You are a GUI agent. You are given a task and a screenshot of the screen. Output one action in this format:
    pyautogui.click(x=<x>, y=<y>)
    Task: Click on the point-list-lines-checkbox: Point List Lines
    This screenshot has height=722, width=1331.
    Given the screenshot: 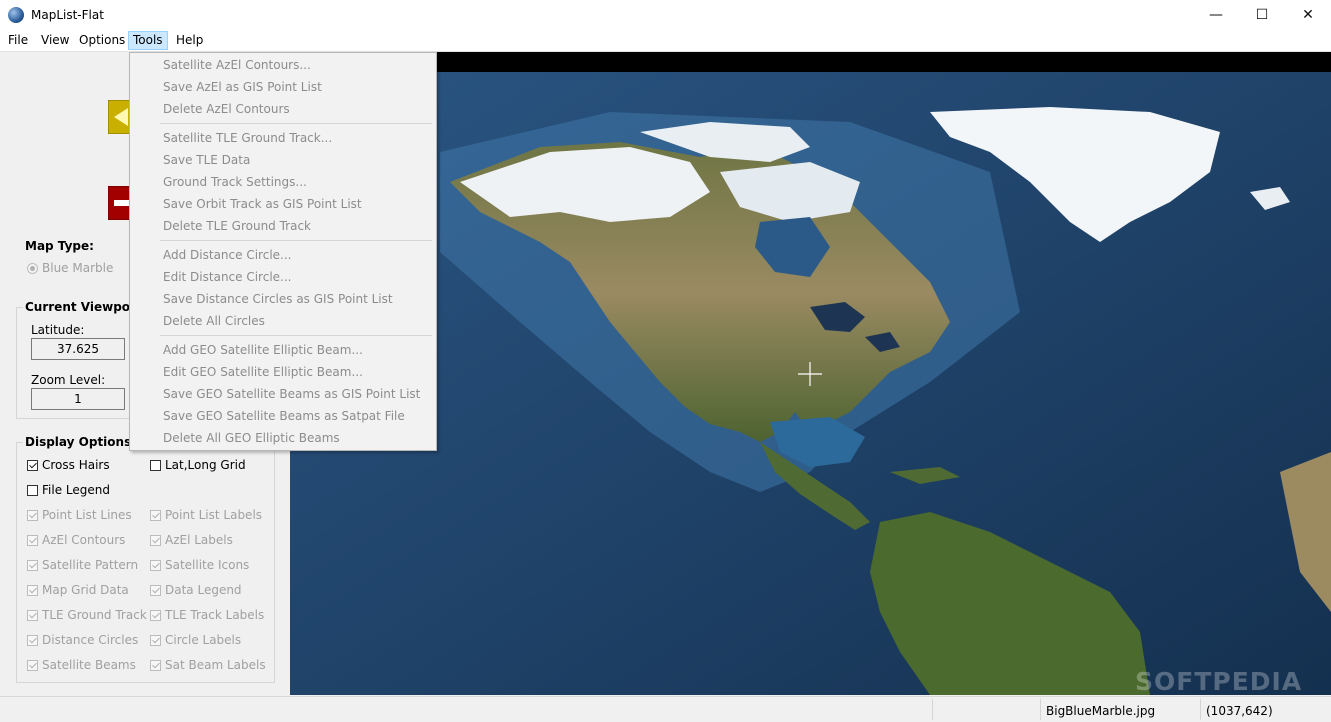 What is the action you would take?
    pyautogui.click(x=79, y=515)
    